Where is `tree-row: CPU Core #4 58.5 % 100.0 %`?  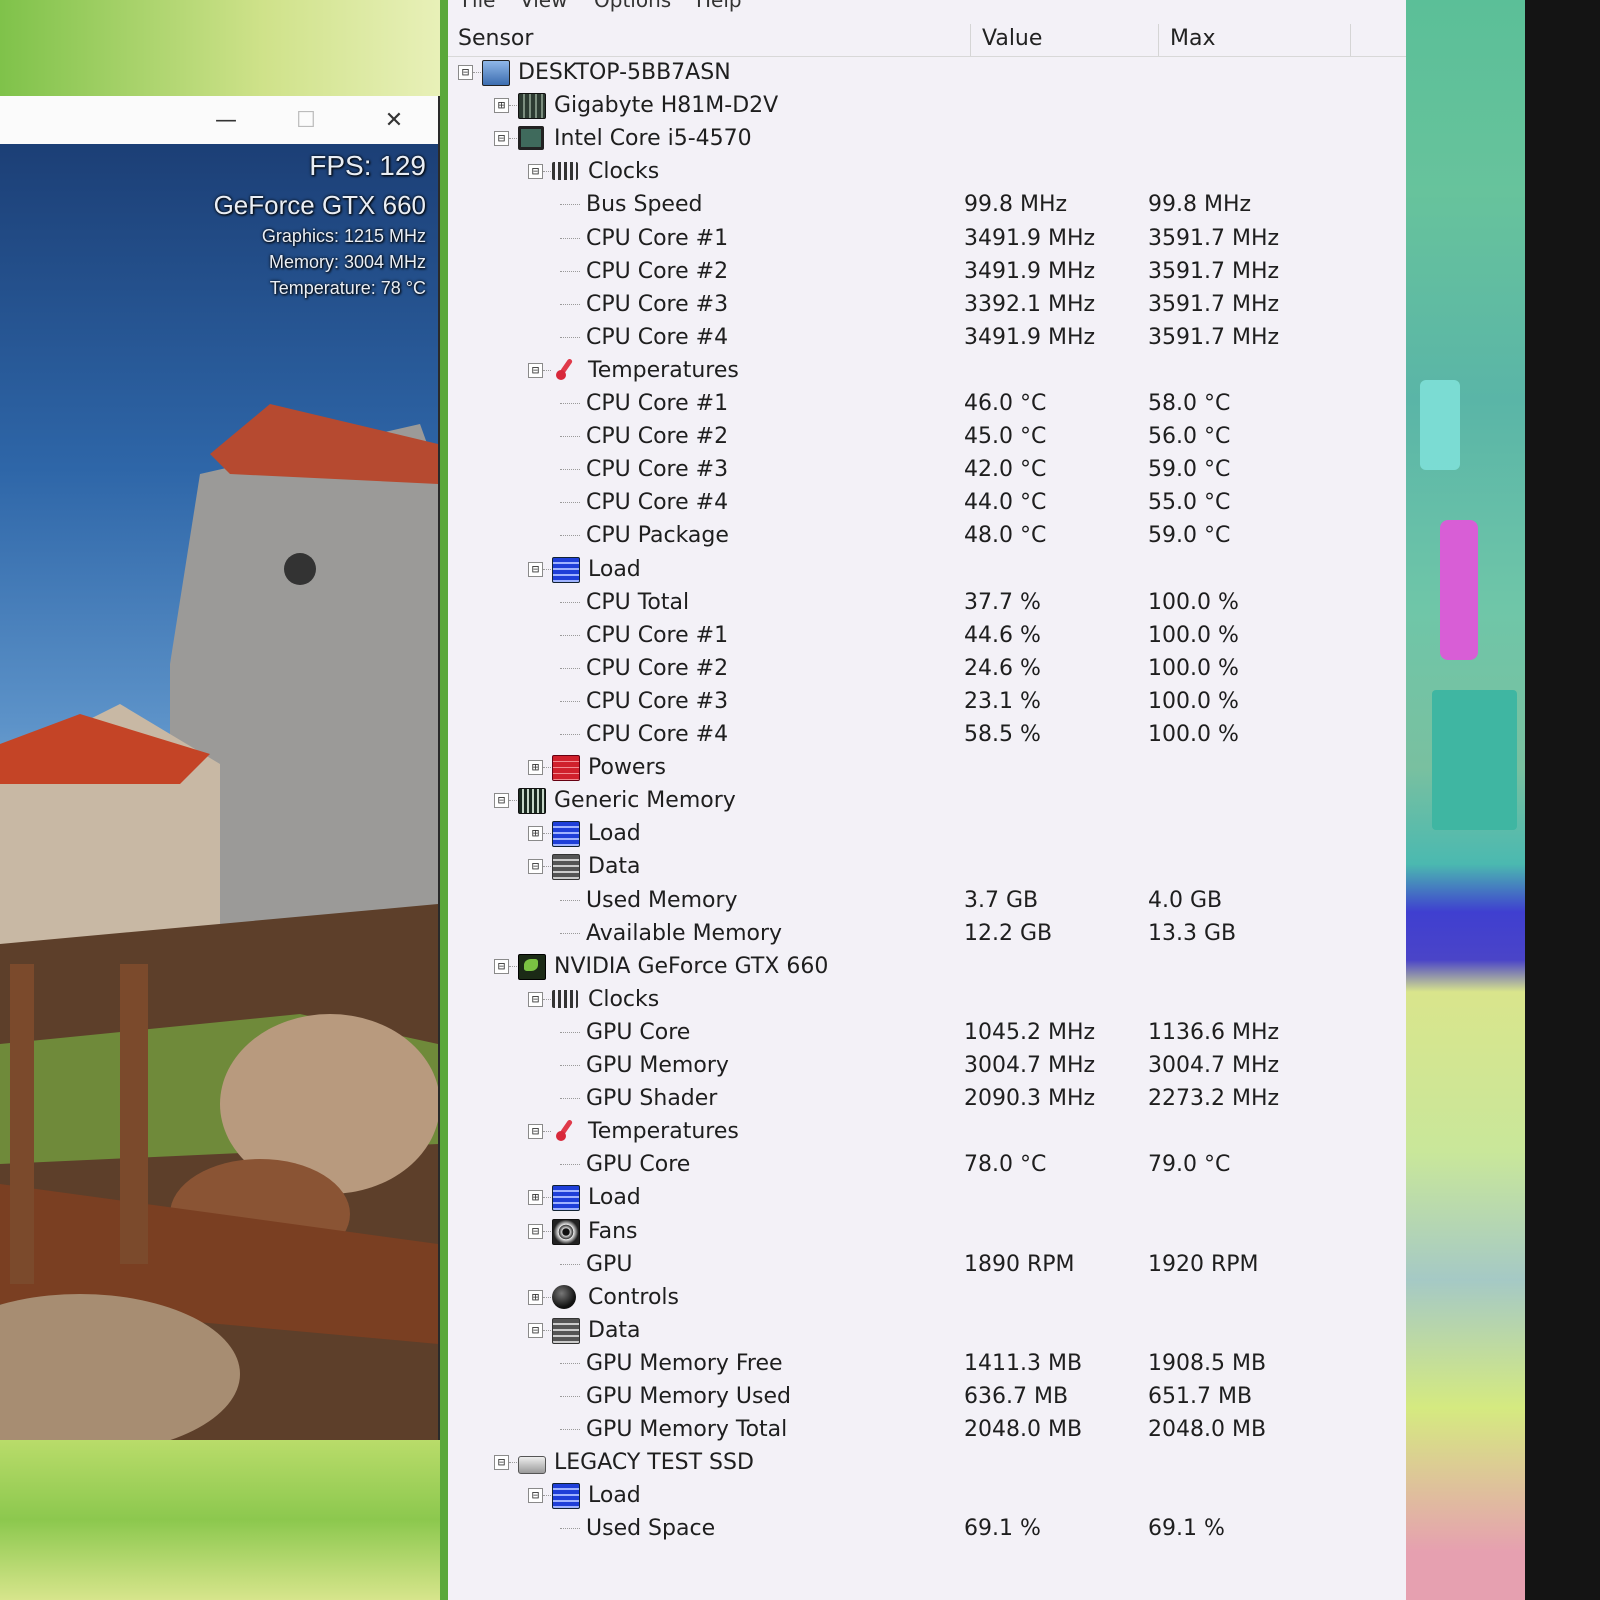
tree-row: CPU Core #4 58.5 % 100.0 % is located at coordinates (927, 734).